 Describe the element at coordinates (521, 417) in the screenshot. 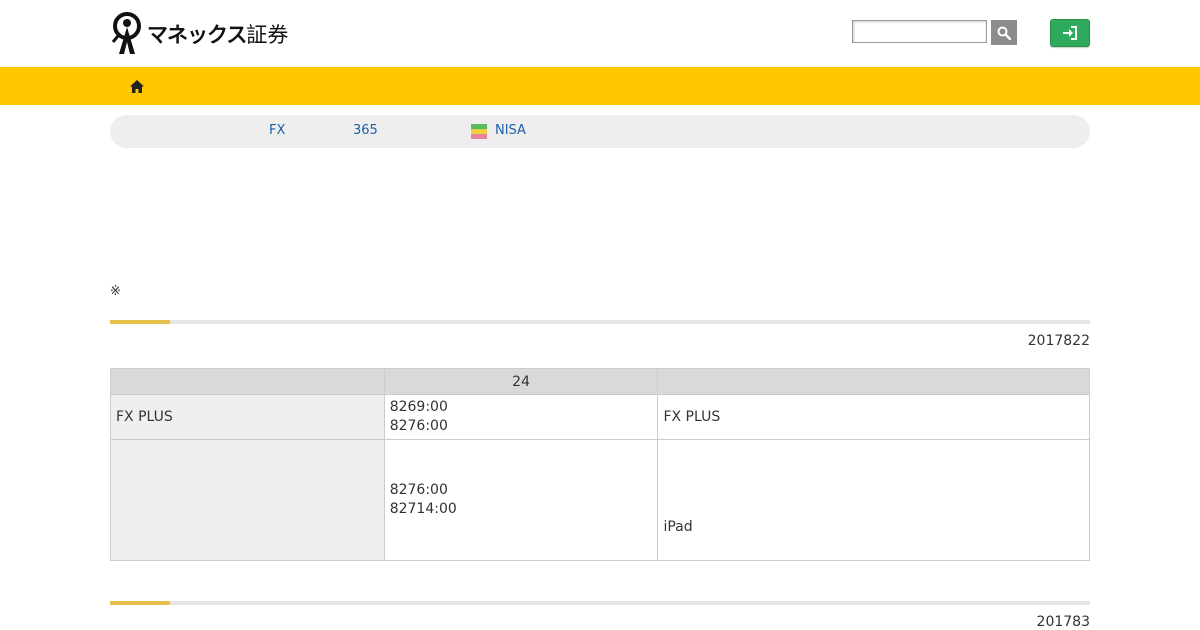

I see `row-times-cell: 8269:00 8276:00` at that location.